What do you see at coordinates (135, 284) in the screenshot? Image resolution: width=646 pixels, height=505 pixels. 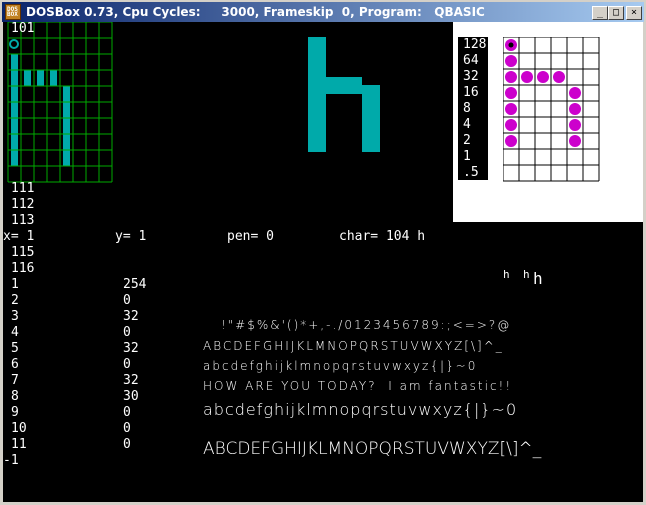 I see `row-value: 254` at bounding box center [135, 284].